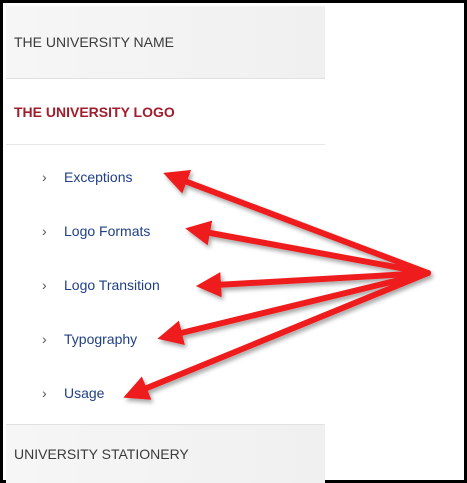 The width and height of the screenshot is (467, 483). I want to click on nav-section-university-name: THE UNIVERSITY NAME, so click(165, 42).